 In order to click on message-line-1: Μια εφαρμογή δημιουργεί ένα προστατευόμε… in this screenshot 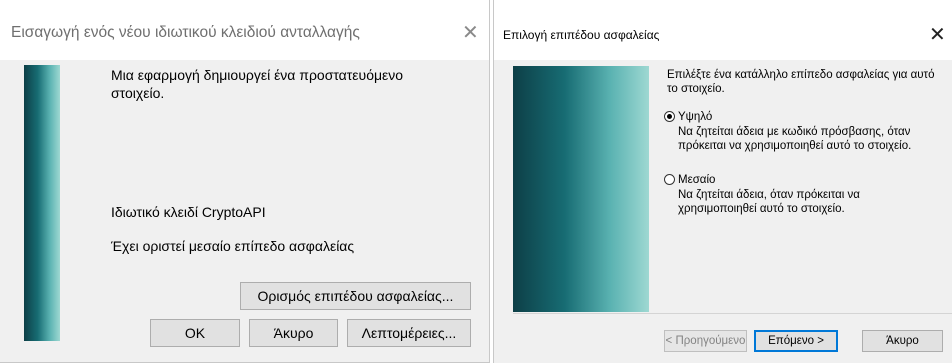, I will do `click(257, 75)`.